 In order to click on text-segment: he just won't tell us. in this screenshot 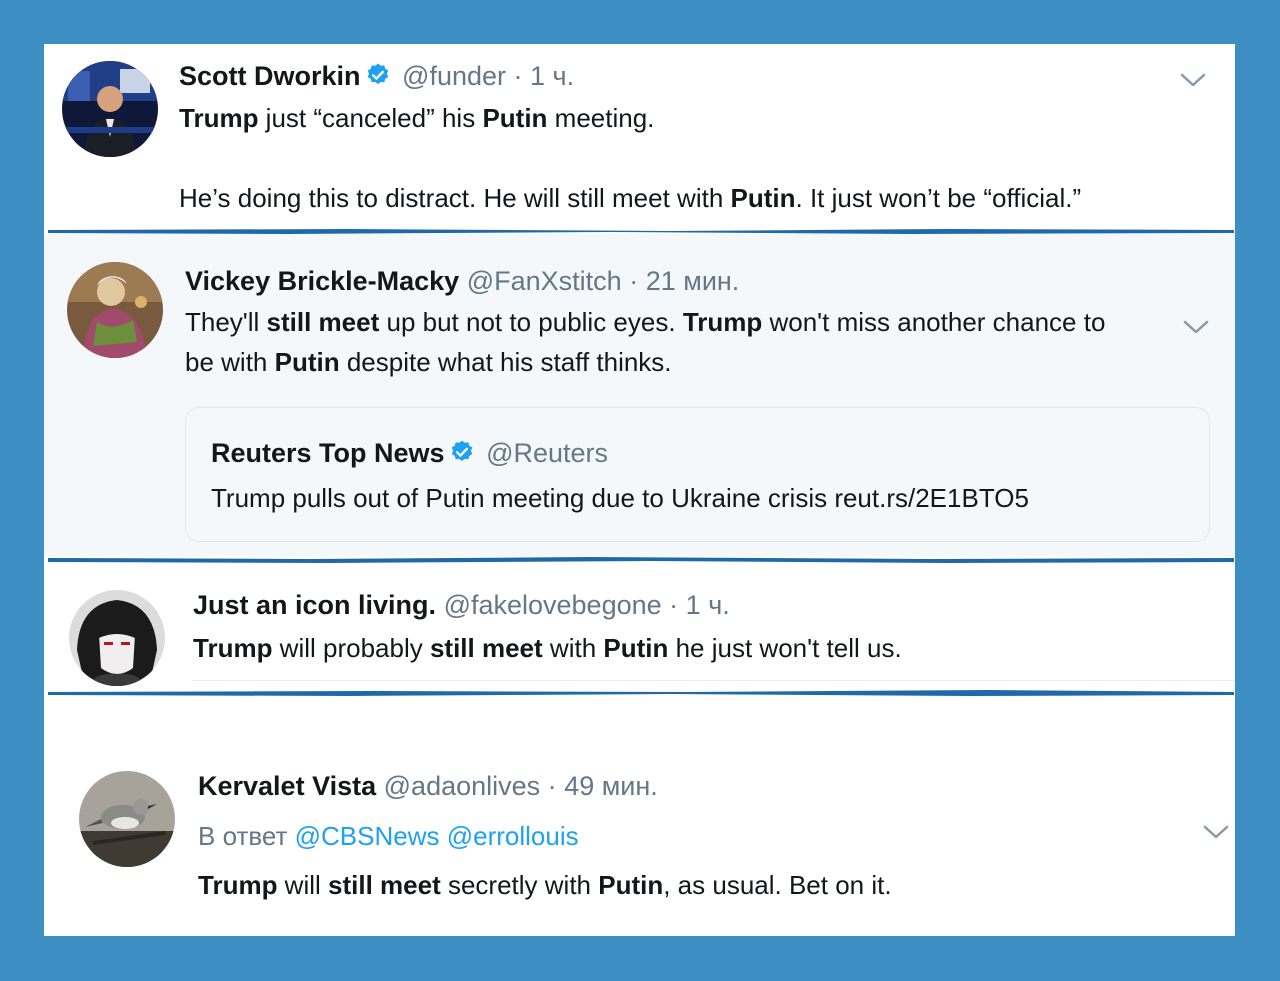, I will do `click(785, 648)`.